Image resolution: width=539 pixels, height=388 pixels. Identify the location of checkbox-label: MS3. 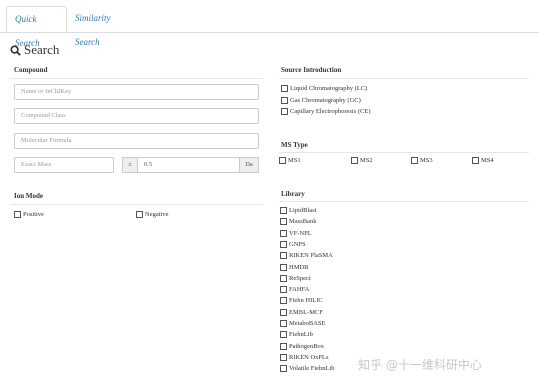
(426, 160).